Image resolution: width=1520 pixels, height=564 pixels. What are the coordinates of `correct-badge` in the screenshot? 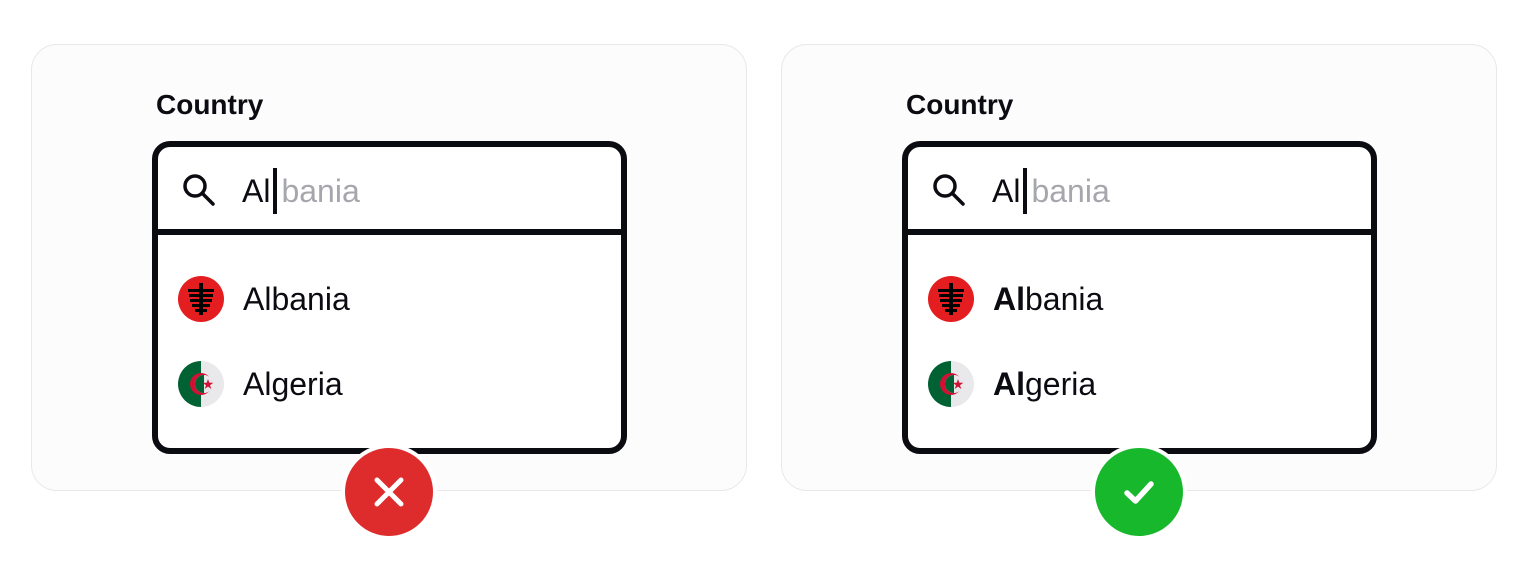 It's located at (1139, 492).